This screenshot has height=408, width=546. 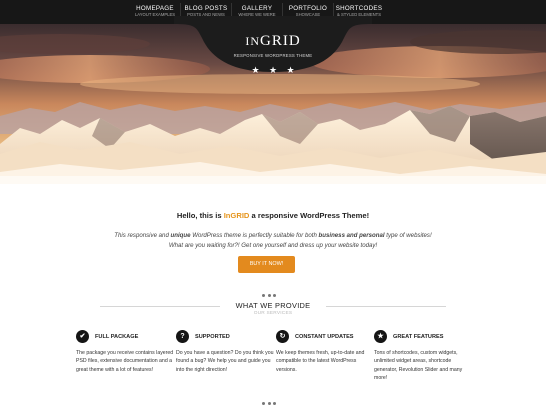 I want to click on site-logo: INGRID, so click(x=273, y=41).